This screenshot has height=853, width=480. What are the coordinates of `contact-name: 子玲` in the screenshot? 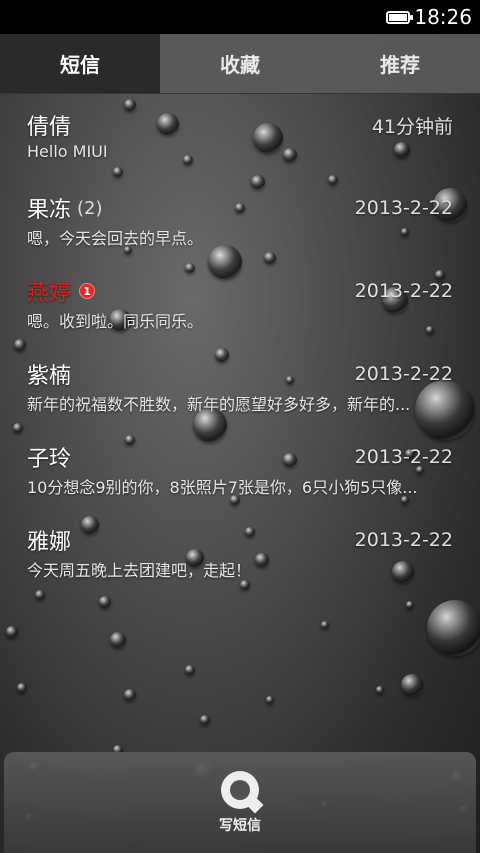 It's located at (49, 459).